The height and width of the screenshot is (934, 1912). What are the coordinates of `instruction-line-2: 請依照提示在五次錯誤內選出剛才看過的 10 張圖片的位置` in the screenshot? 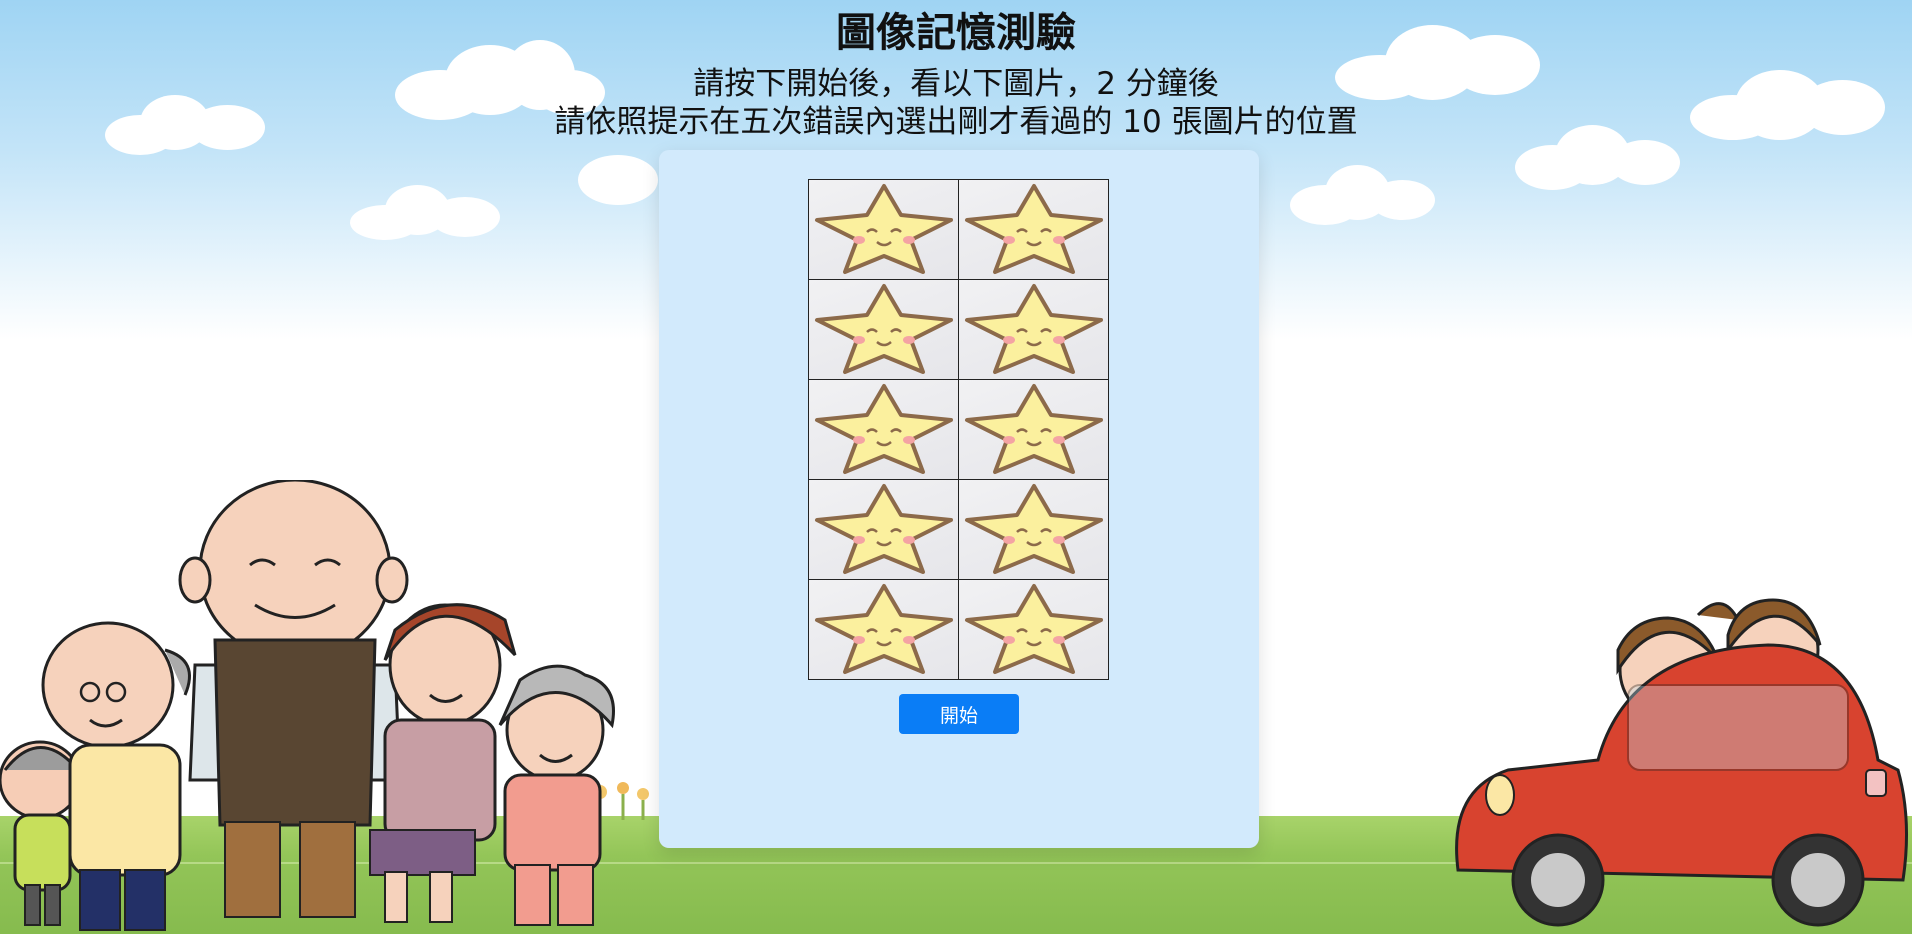 It's located at (956, 122).